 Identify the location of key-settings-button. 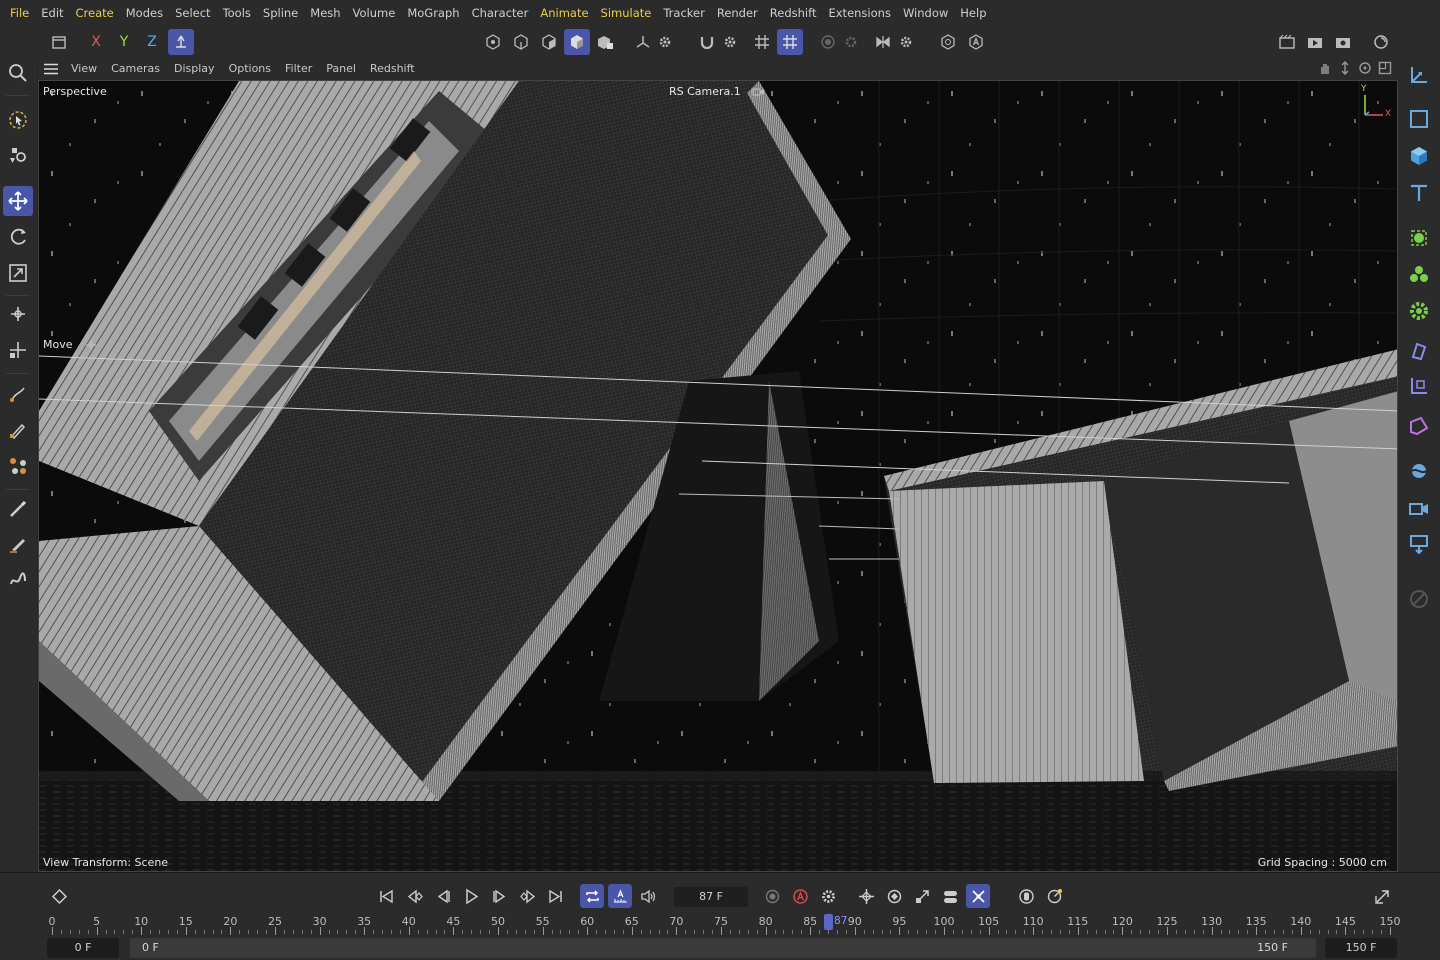
(828, 896).